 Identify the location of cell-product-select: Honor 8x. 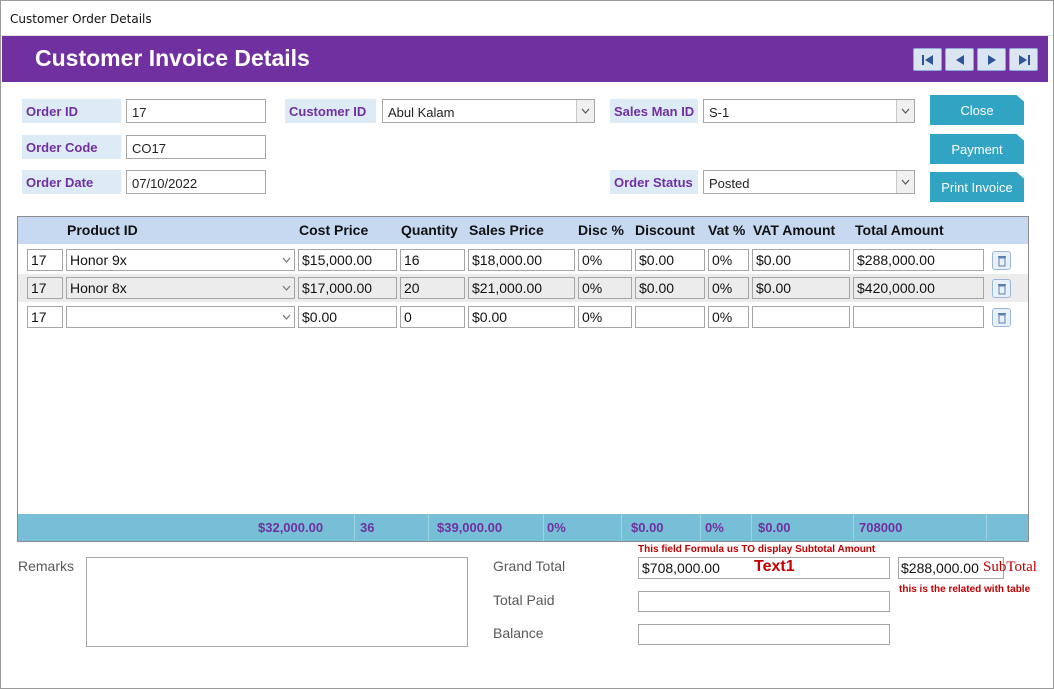
(180, 288).